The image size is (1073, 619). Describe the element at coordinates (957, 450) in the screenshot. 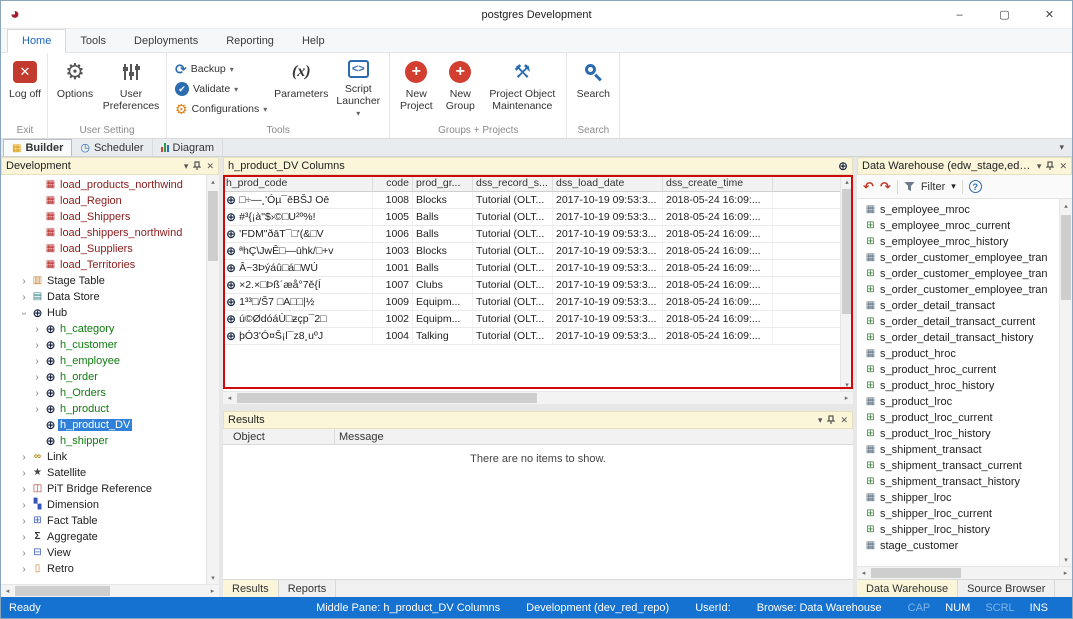

I see `browser-item-s-shipment-transact: ▦ s_shipment_transact` at that location.